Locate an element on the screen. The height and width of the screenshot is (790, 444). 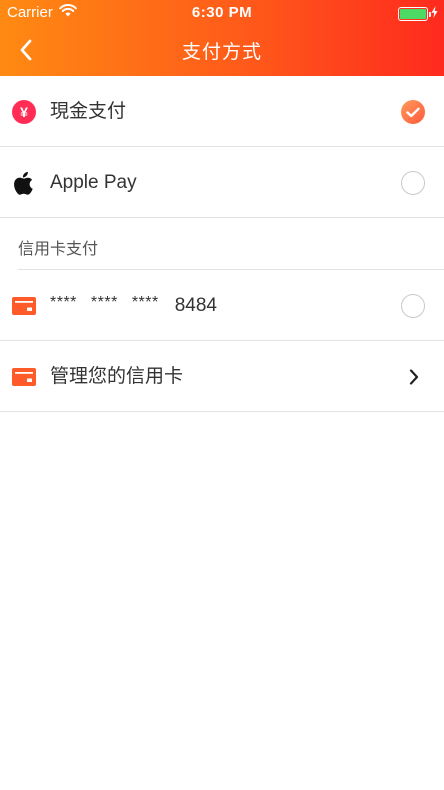
credit-card-section-header: 信用卡支付 is located at coordinates (222, 244).